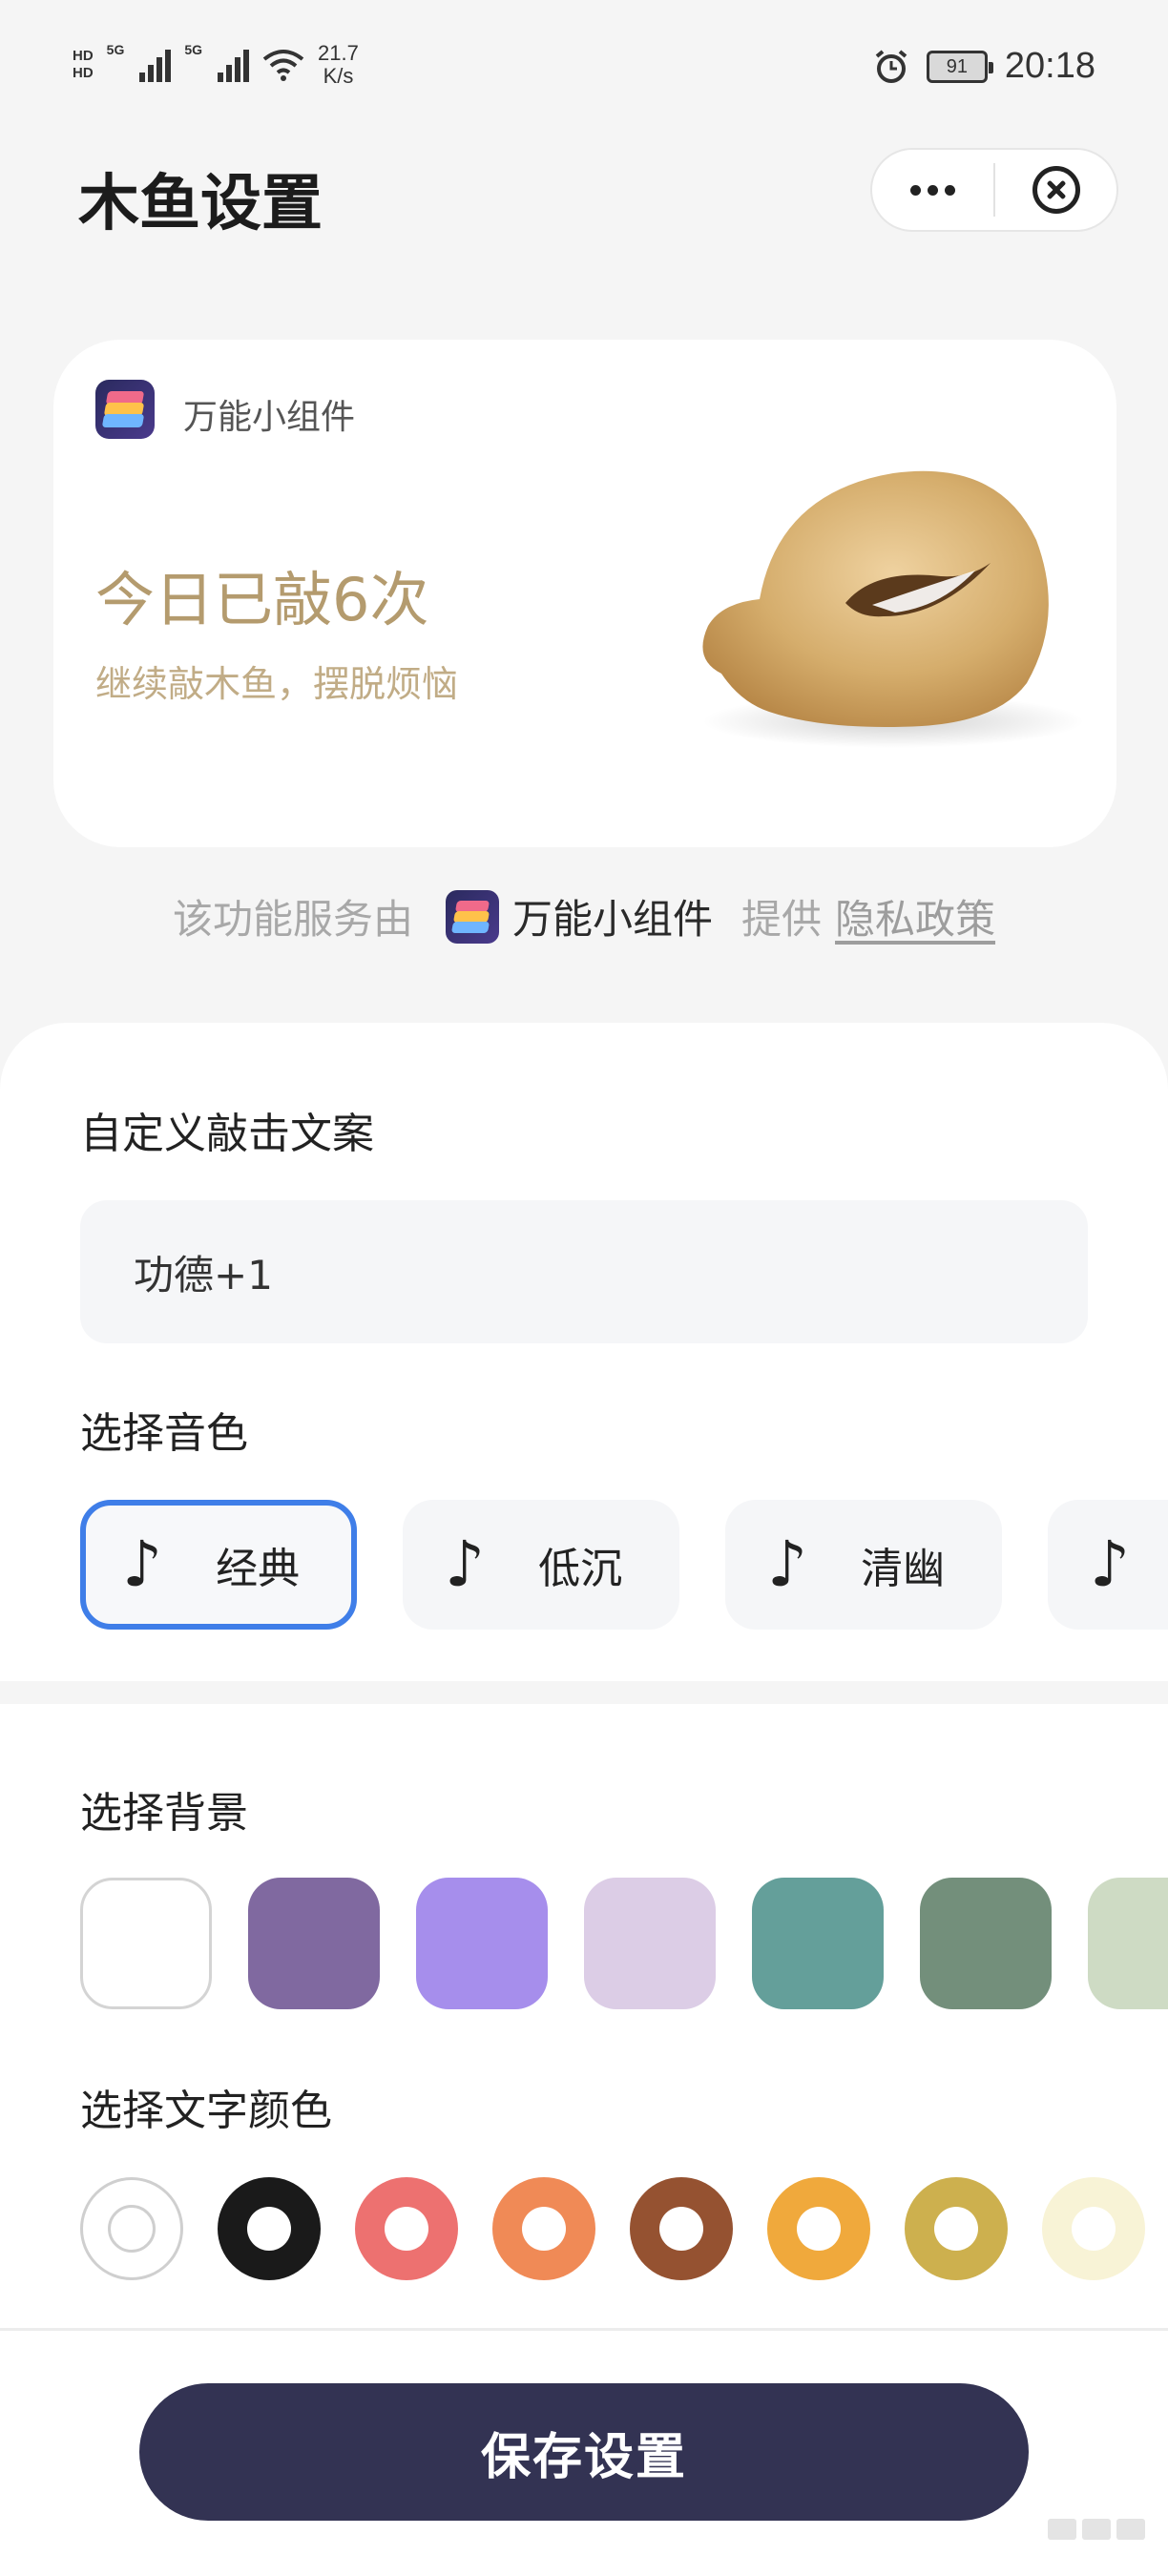 This screenshot has width=1168, height=2576. I want to click on more-dots-icon, so click(932, 190).